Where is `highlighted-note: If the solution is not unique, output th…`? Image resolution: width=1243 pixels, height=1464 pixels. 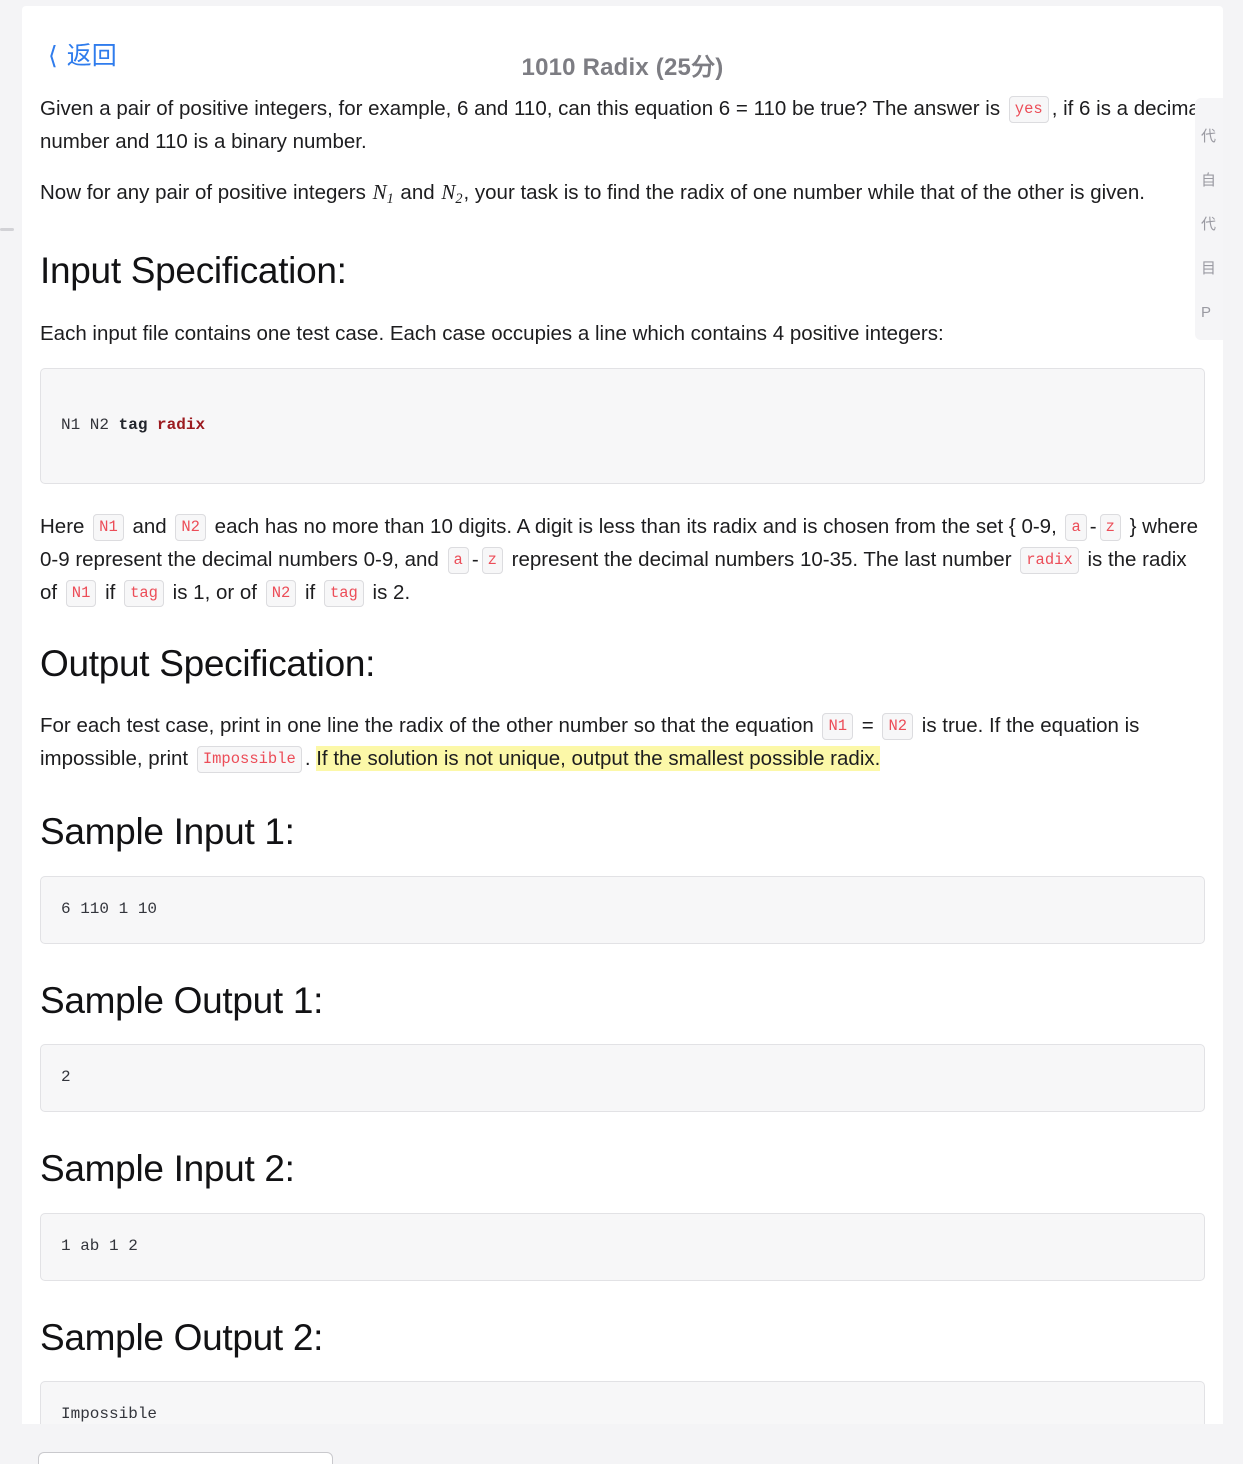 highlighted-note: If the solution is not unique, output th… is located at coordinates (598, 759).